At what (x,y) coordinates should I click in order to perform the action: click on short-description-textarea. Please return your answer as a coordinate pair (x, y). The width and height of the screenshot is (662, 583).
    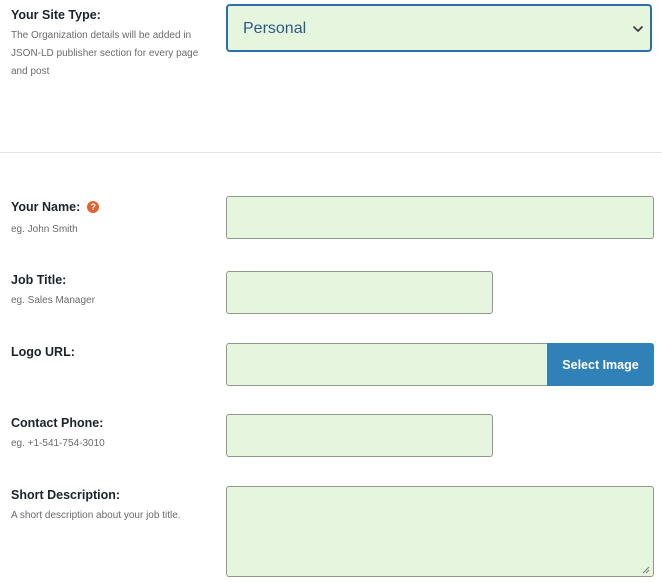
    Looking at the image, I should click on (440, 531).